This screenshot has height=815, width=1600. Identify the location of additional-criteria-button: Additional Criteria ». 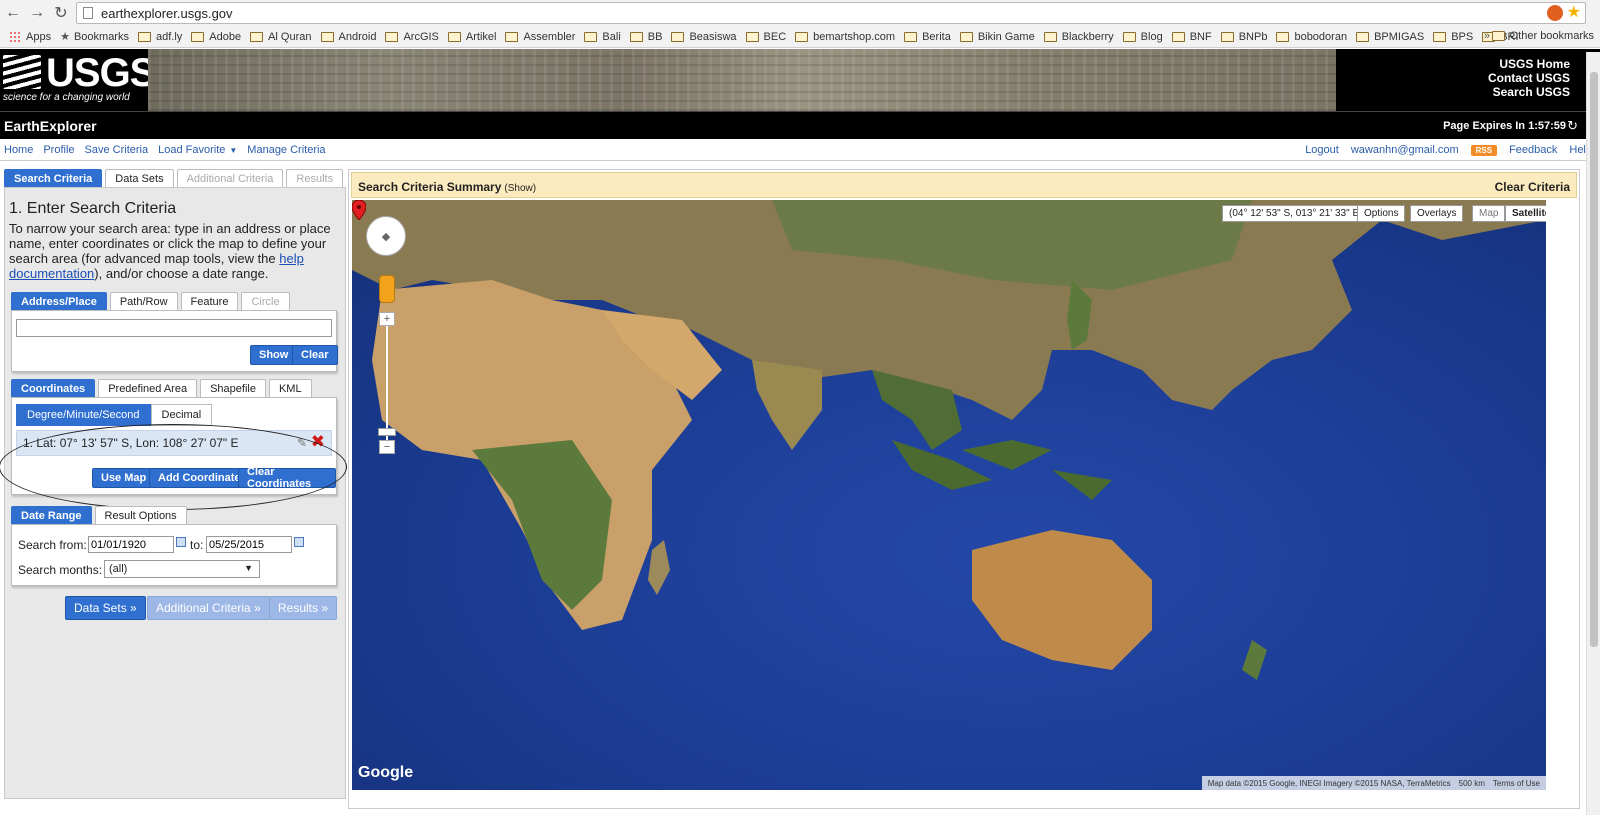
(208, 608).